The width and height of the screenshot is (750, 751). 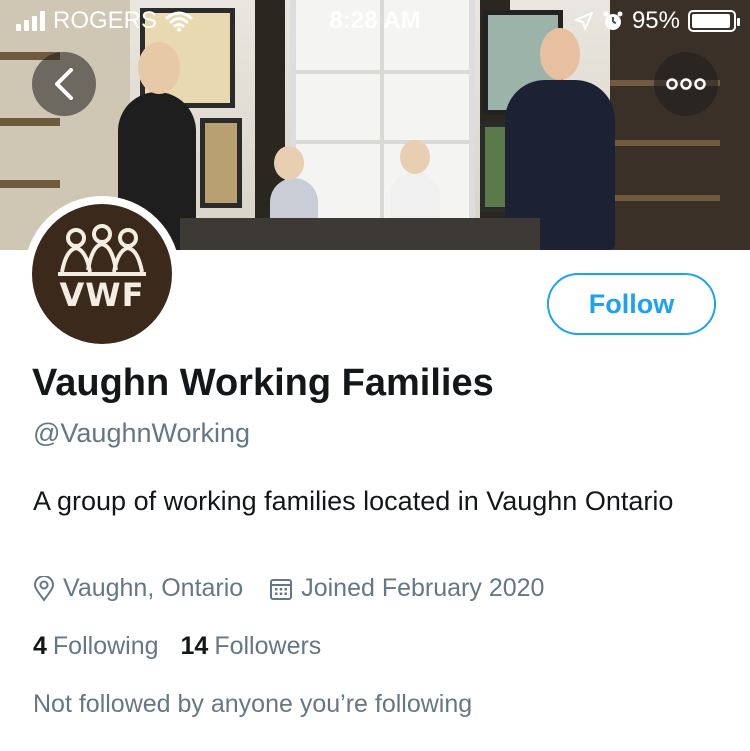 I want to click on battery-icon, so click(x=714, y=21).